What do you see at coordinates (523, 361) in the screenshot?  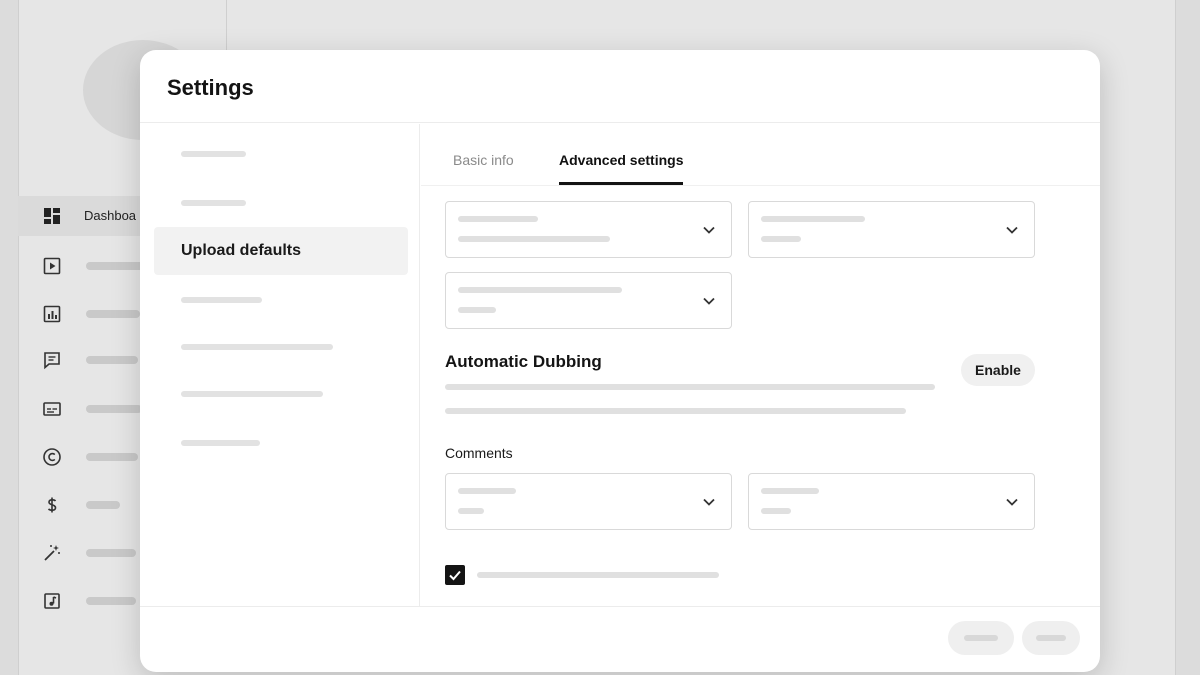 I see `dubbing-title: Automatic Dubbing` at bounding box center [523, 361].